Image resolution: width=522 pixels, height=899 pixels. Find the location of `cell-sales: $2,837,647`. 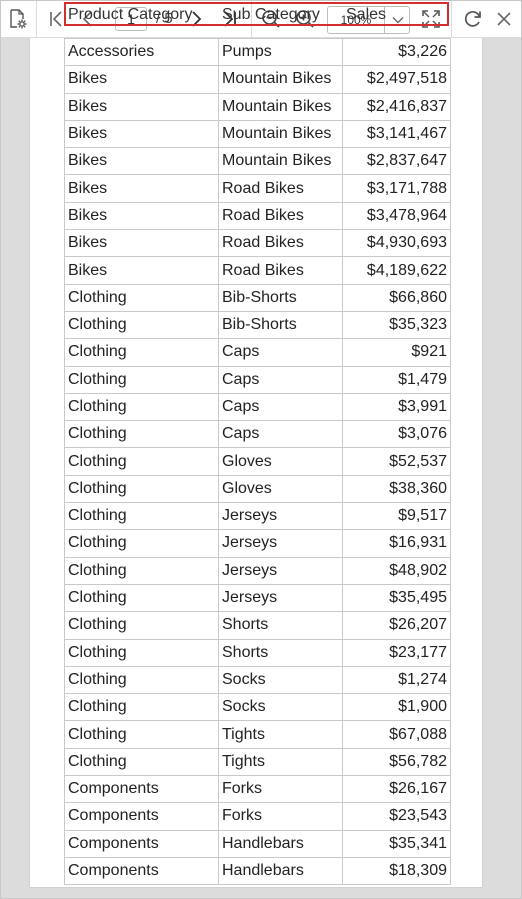

cell-sales: $2,837,647 is located at coordinates (396, 161).